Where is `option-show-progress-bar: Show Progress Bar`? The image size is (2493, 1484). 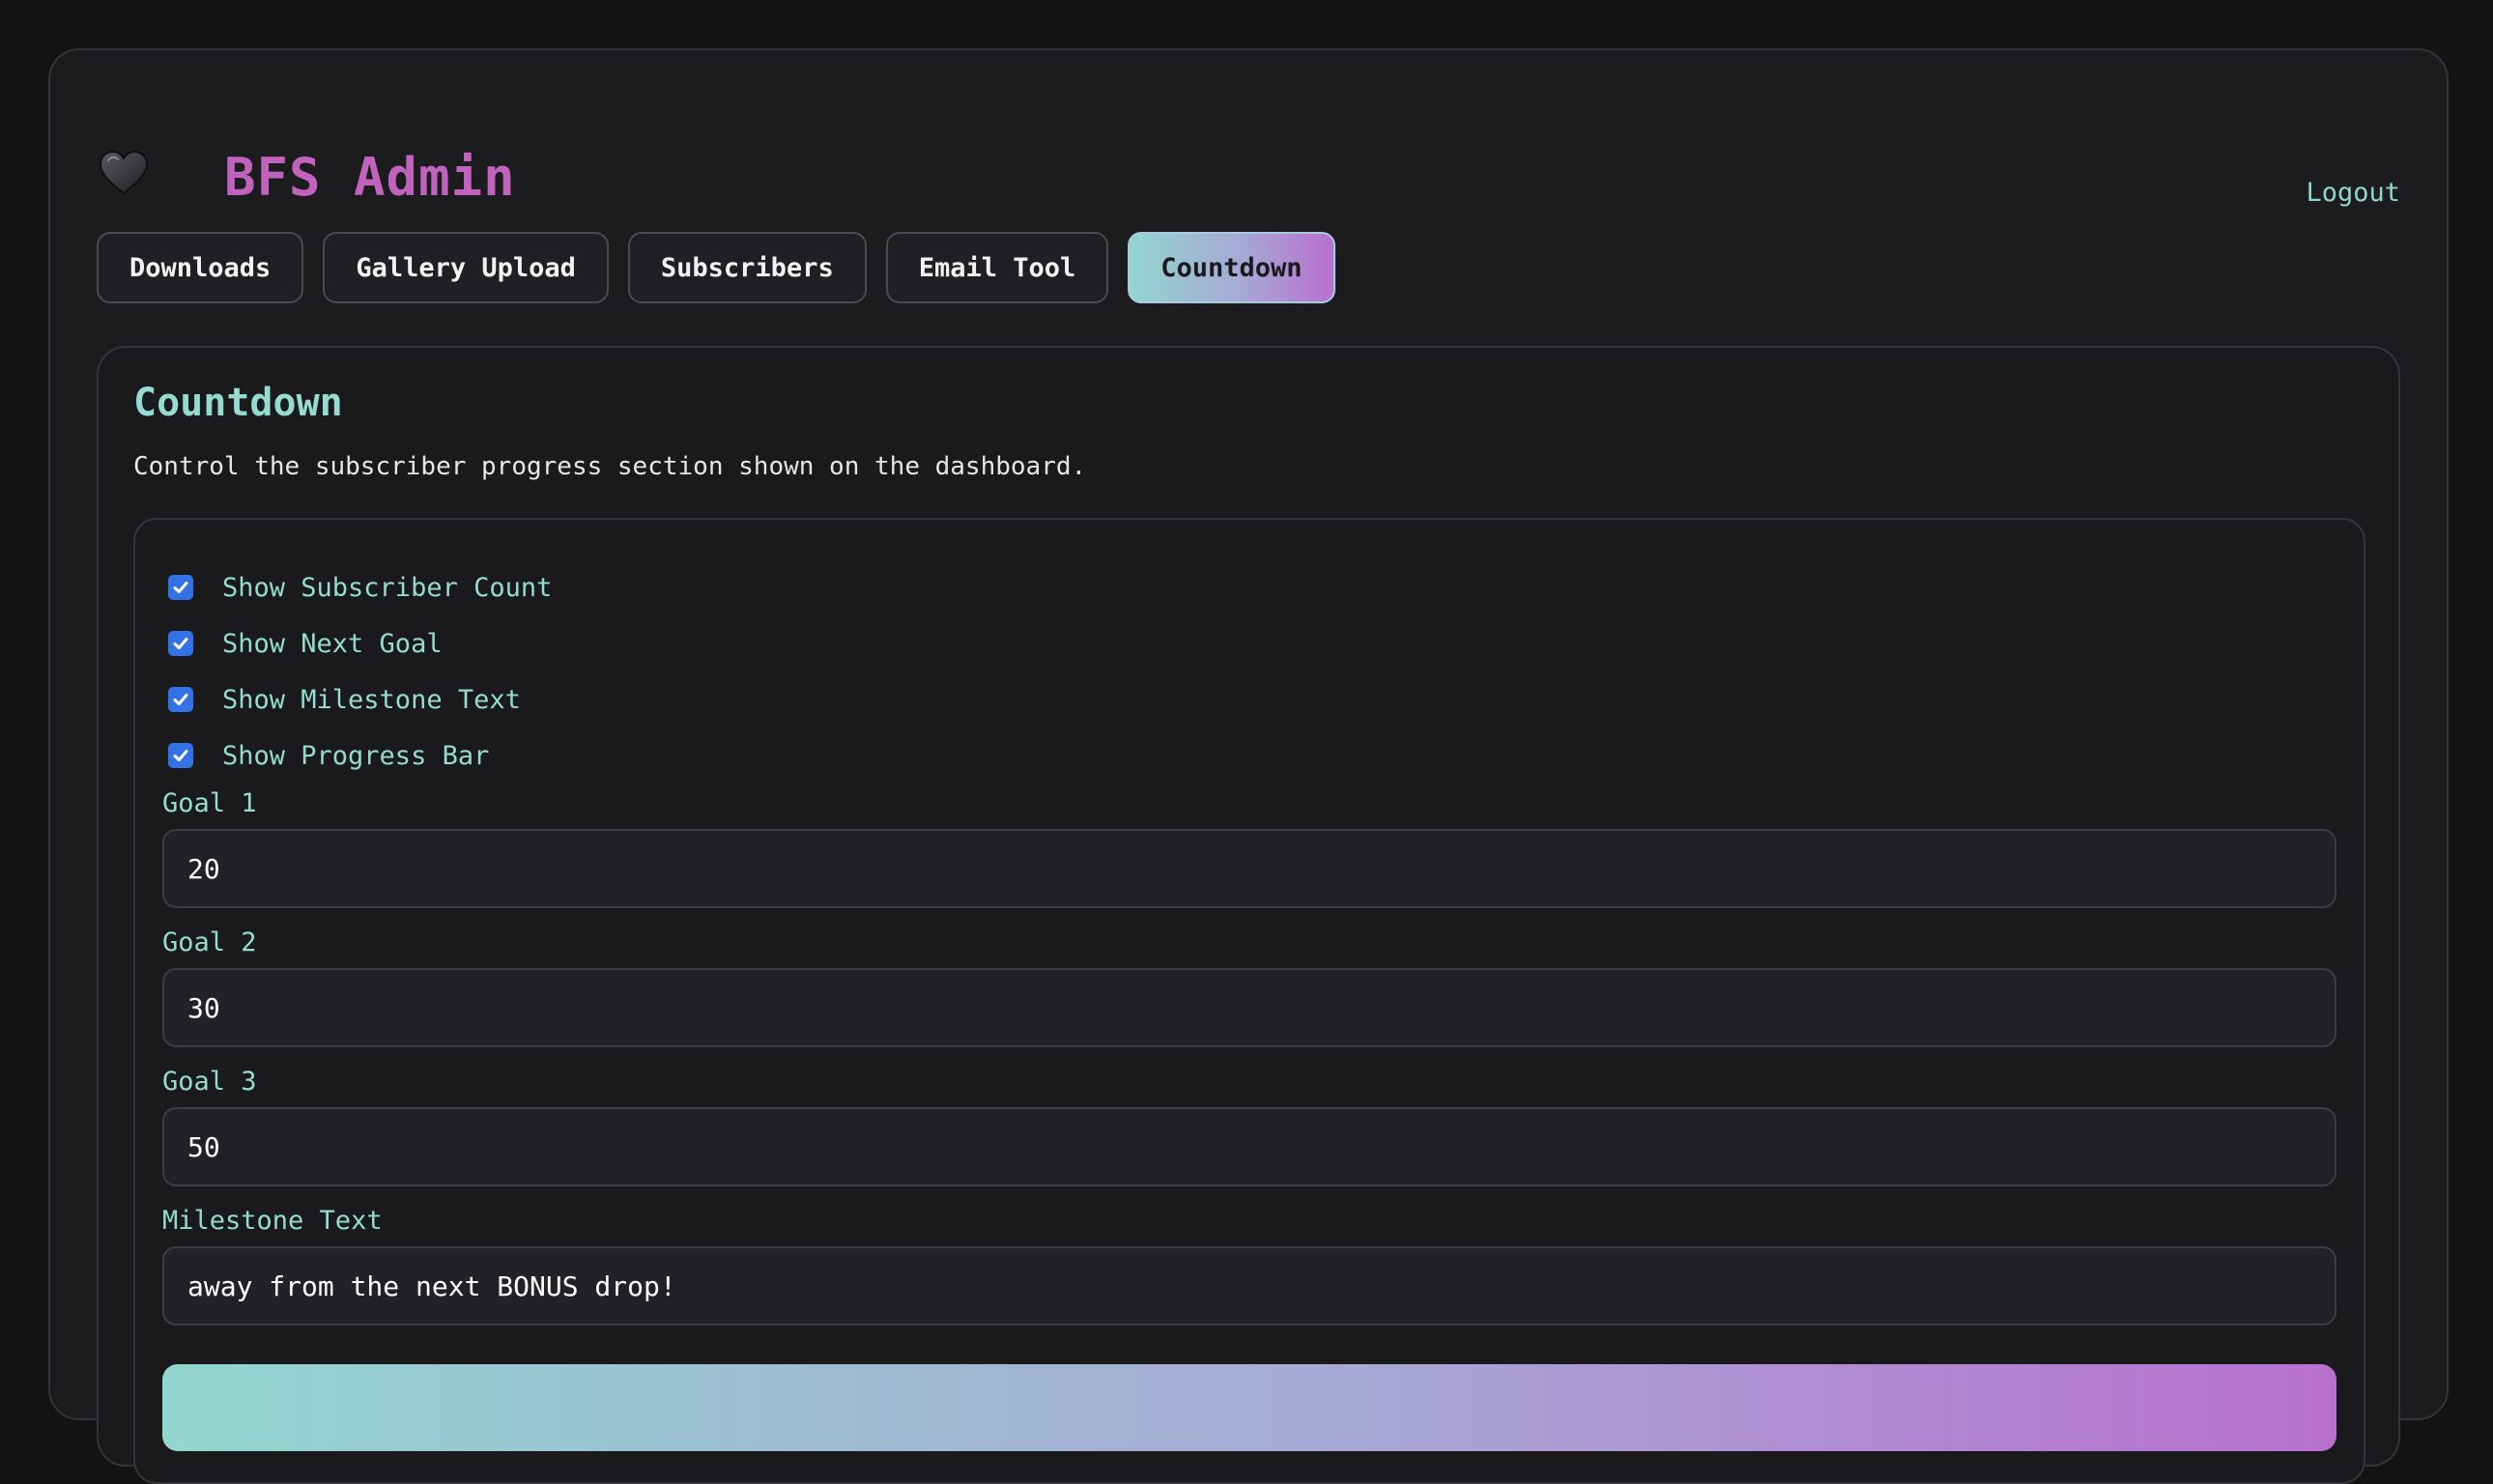 option-show-progress-bar: Show Progress Bar is located at coordinates (328, 755).